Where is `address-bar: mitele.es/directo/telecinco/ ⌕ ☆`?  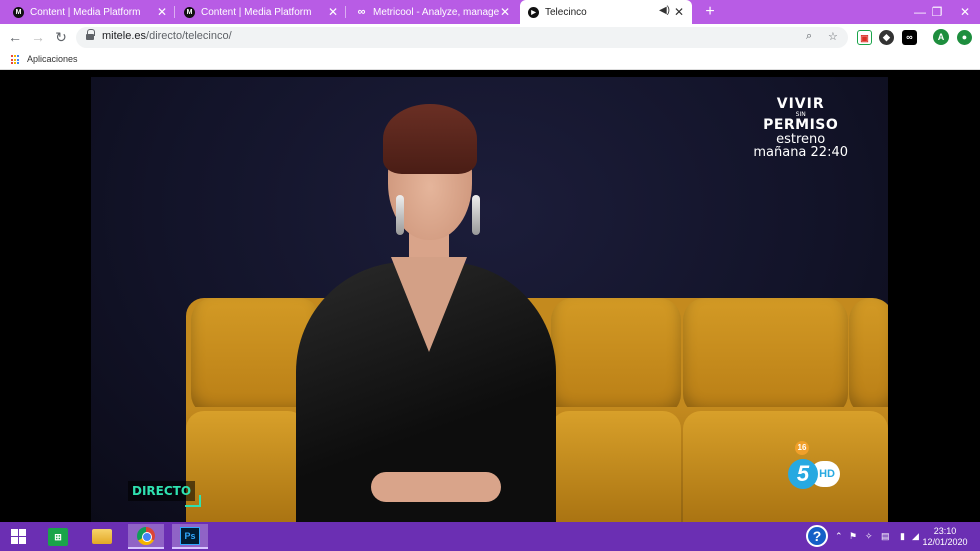 address-bar: mitele.es/directo/telecinco/ ⌕ ☆ is located at coordinates (462, 37).